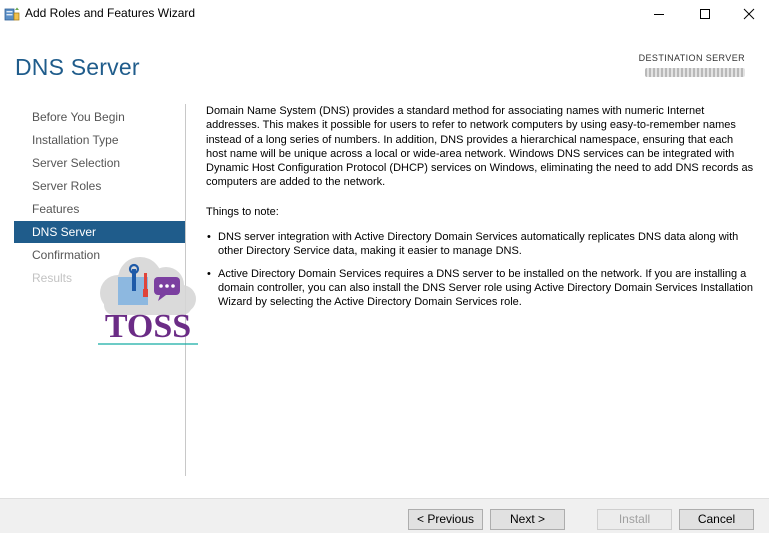  Describe the element at coordinates (445, 519) in the screenshot. I see `previous-button: < Previous` at that location.